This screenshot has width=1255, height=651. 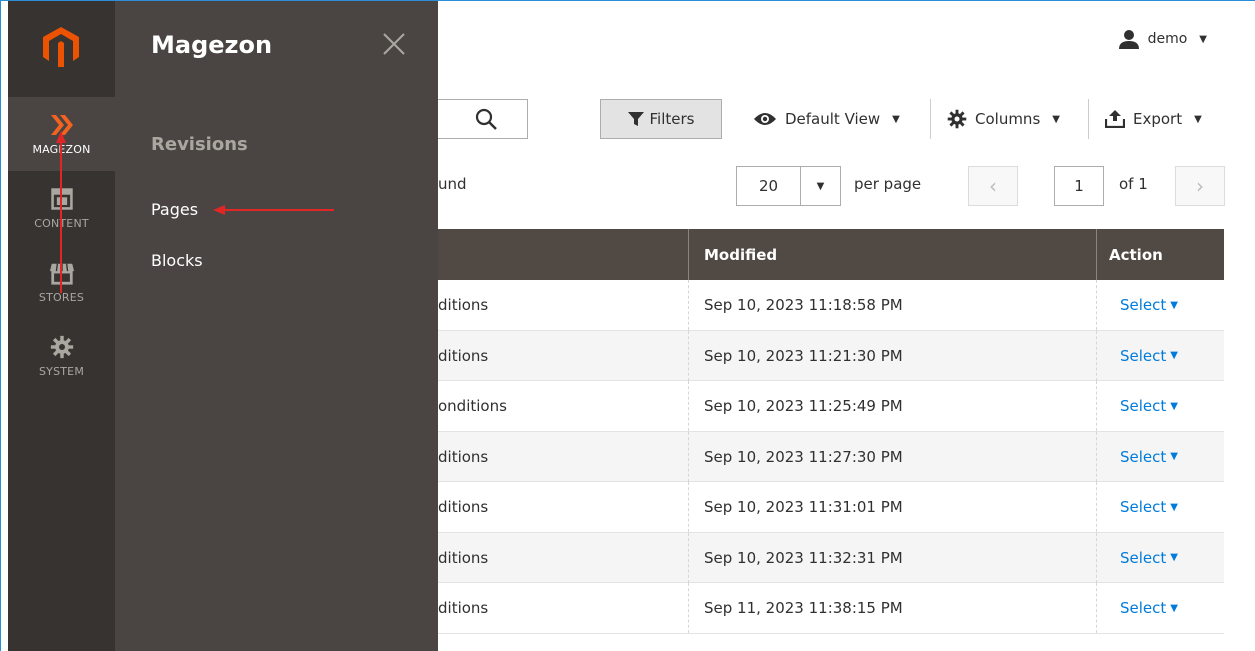 I want to click on nav-item-label: SYSTEM, so click(x=61, y=371).